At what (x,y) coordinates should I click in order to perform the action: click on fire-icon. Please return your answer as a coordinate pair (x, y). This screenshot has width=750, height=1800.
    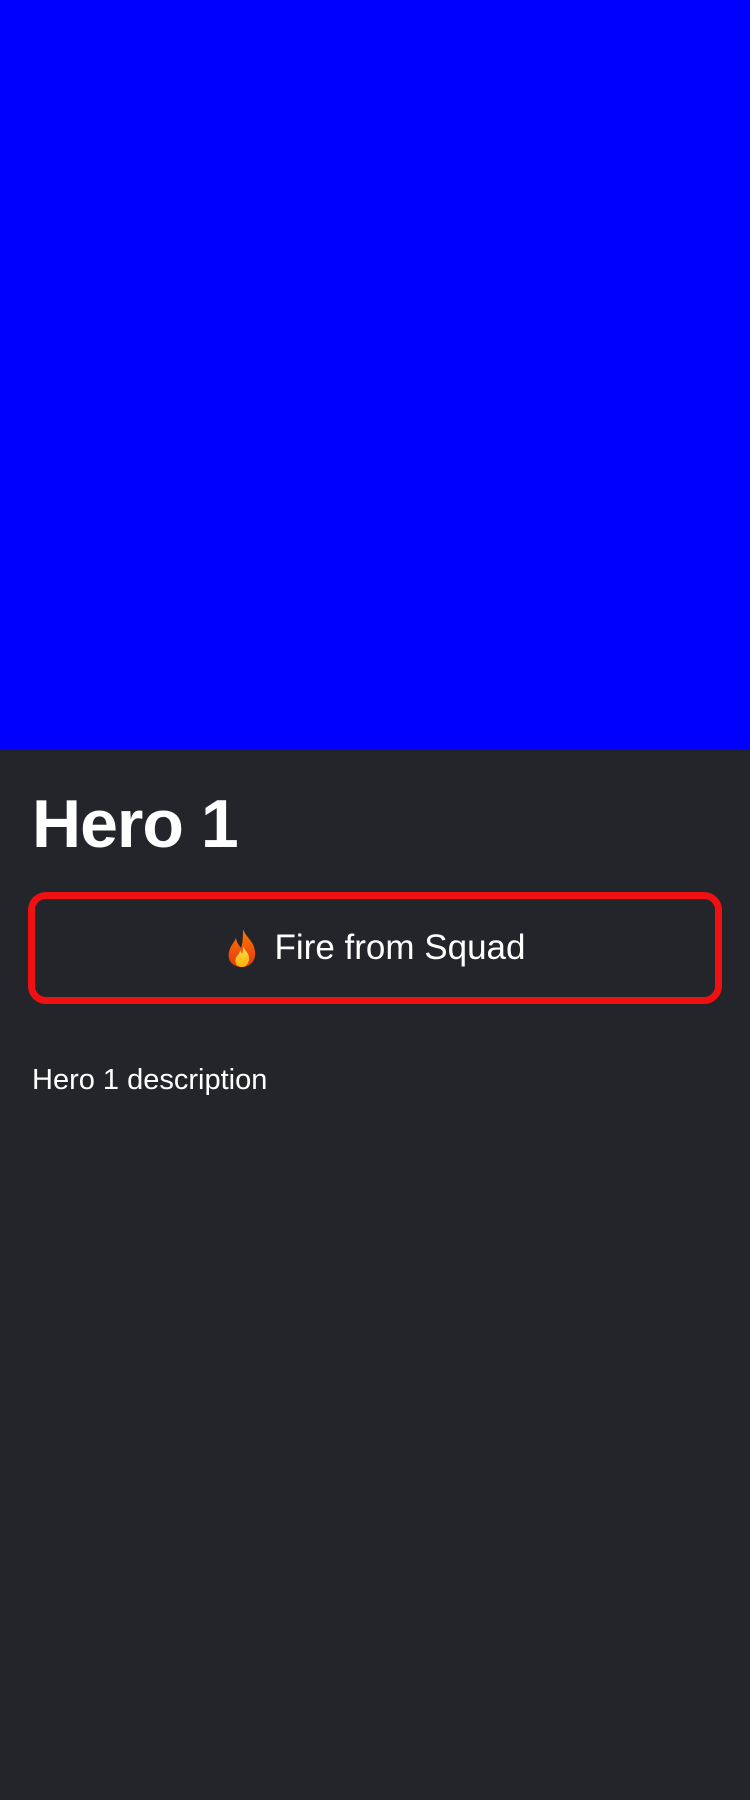
    Looking at the image, I should click on (243, 948).